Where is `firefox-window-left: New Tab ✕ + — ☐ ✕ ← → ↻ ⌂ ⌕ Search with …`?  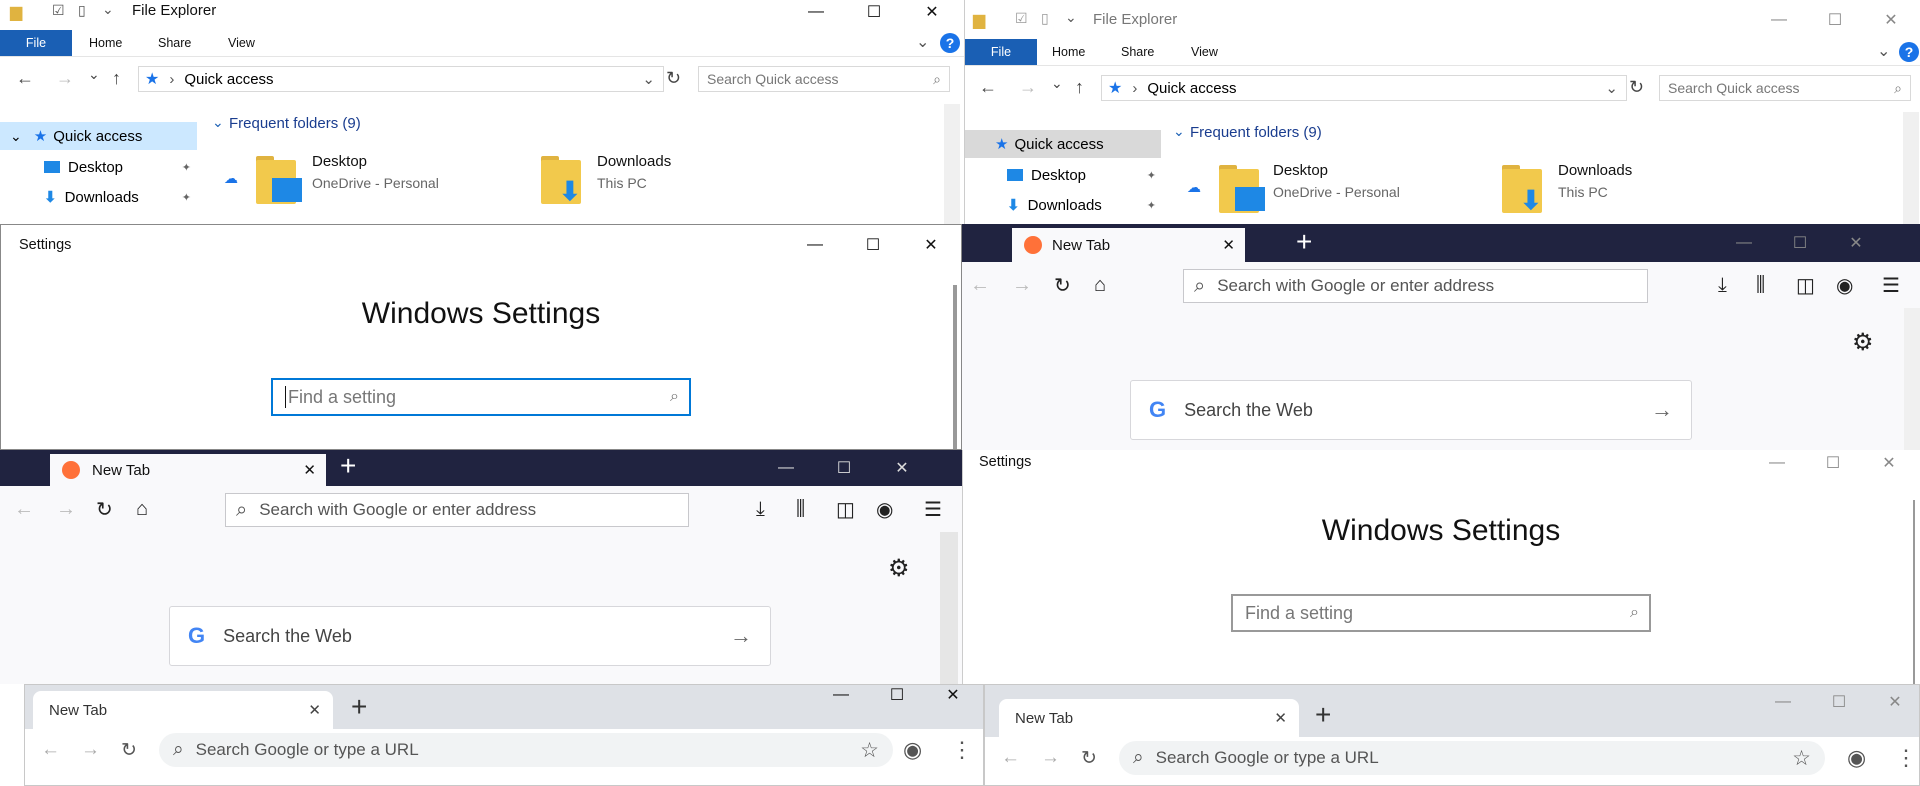 firefox-window-left: New Tab ✕ + — ☐ ✕ ← → ↻ ⌂ ⌕ Search with … is located at coordinates (481, 567).